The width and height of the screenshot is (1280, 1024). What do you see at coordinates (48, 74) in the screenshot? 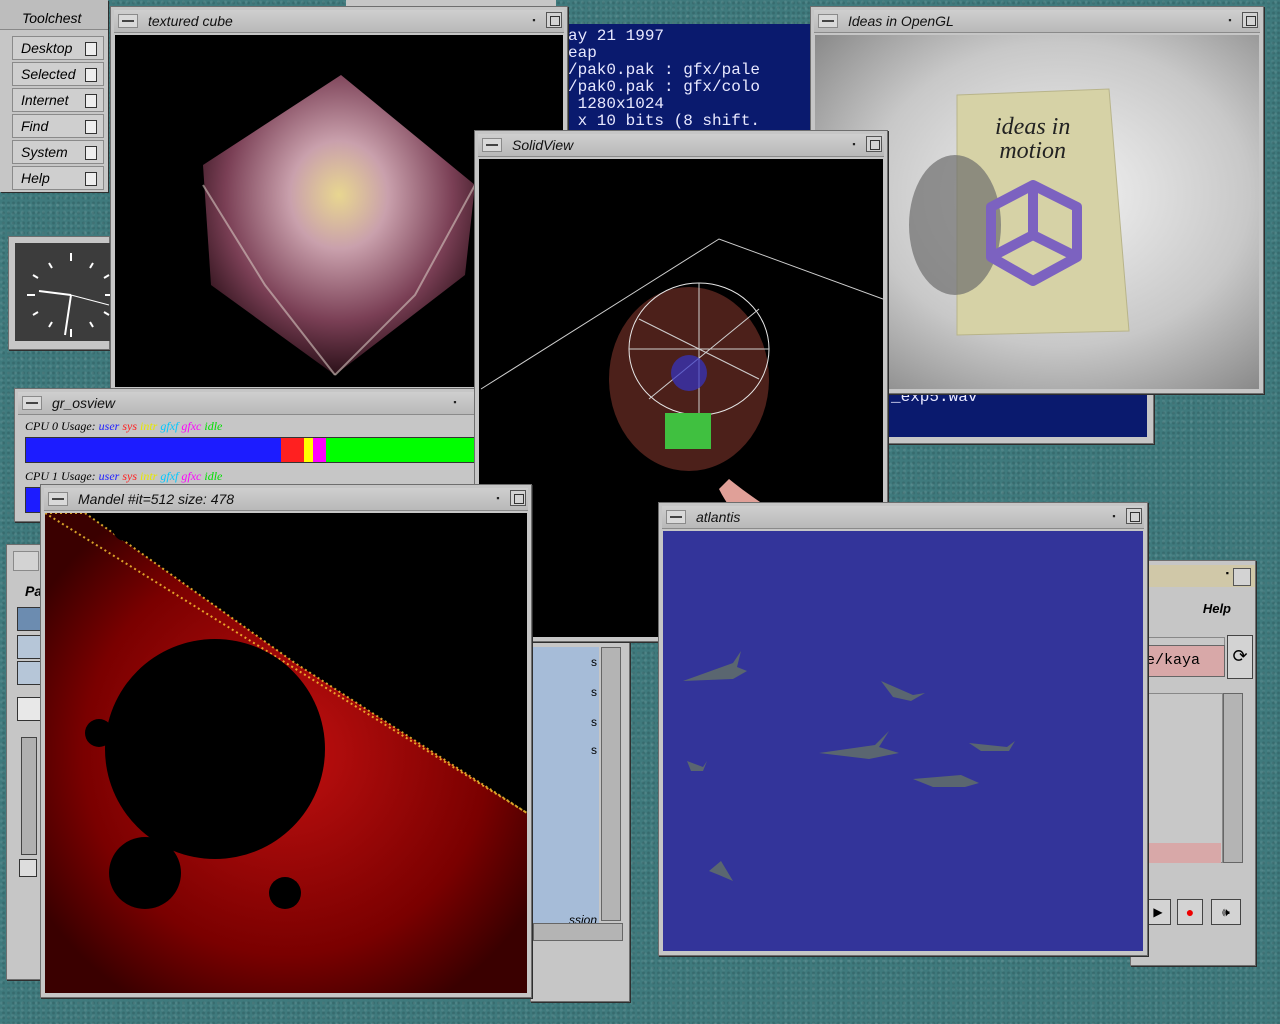
I see `toolchest-item-label: Selected` at bounding box center [48, 74].